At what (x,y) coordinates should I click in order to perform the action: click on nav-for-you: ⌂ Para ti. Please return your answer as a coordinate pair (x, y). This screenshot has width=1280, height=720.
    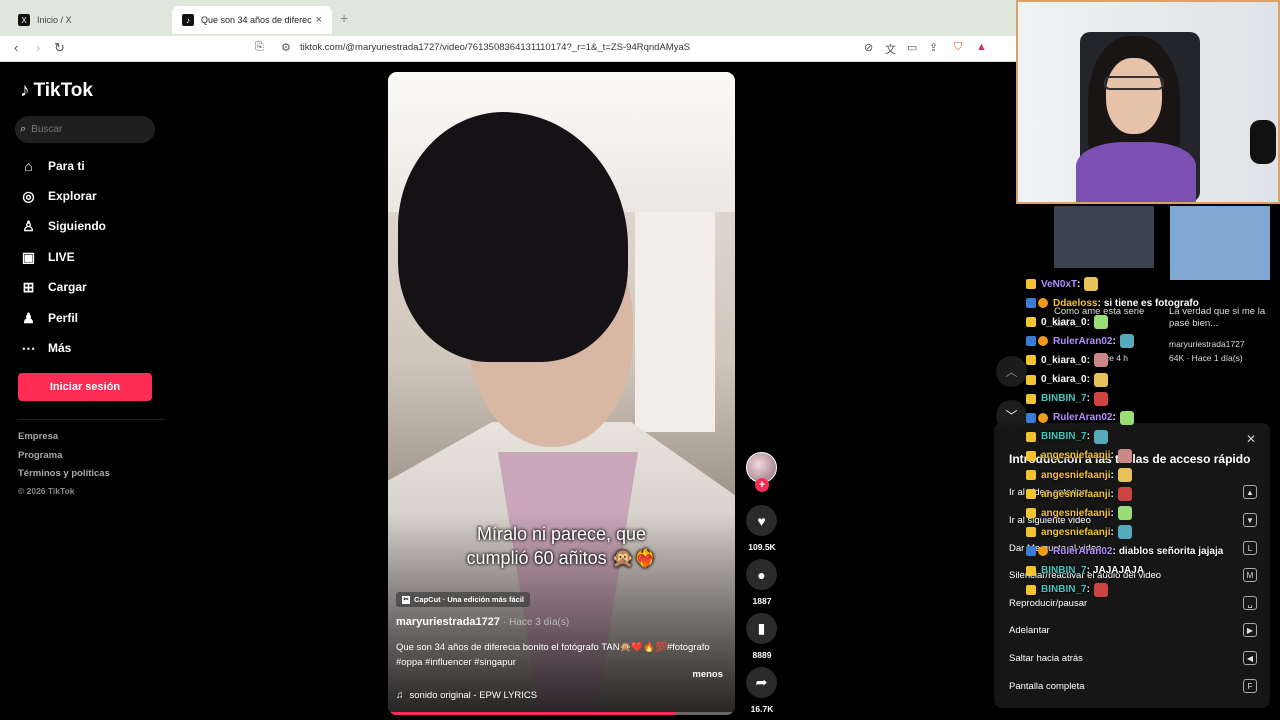
    Looking at the image, I should click on (52, 166).